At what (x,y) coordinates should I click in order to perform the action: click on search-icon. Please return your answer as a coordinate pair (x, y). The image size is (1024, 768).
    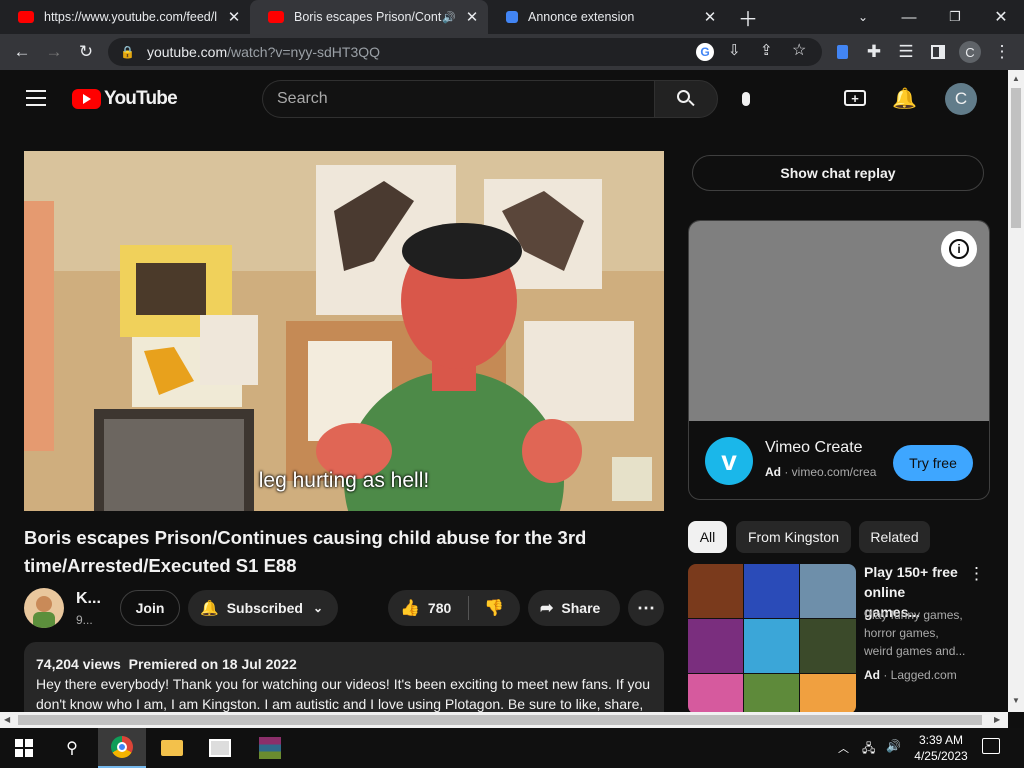
    Looking at the image, I should click on (686, 99).